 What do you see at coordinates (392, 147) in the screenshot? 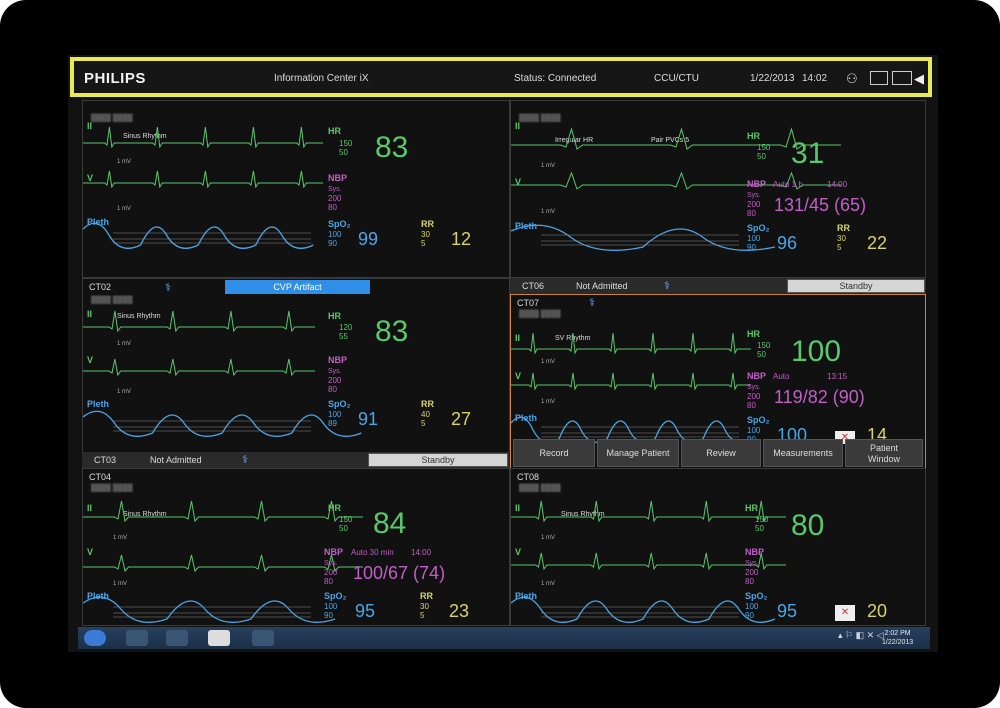
I see `hr-value: 83` at bounding box center [392, 147].